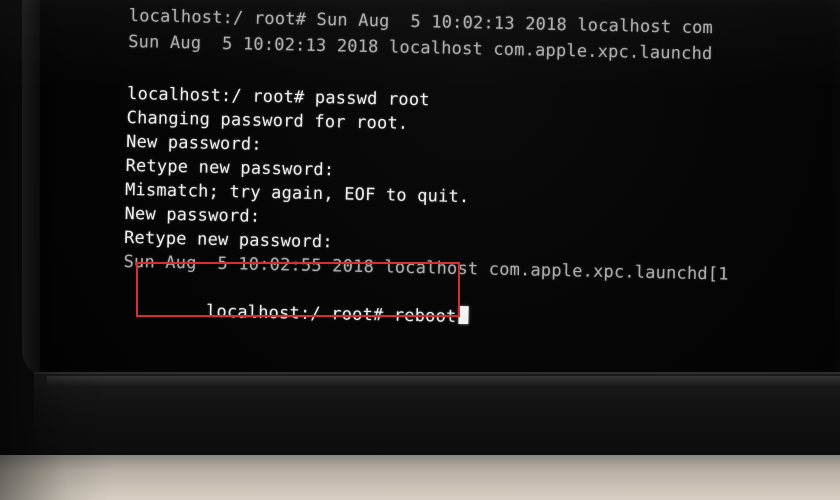 The width and height of the screenshot is (840, 500). I want to click on laptop-lower-body, so click(420, 477).